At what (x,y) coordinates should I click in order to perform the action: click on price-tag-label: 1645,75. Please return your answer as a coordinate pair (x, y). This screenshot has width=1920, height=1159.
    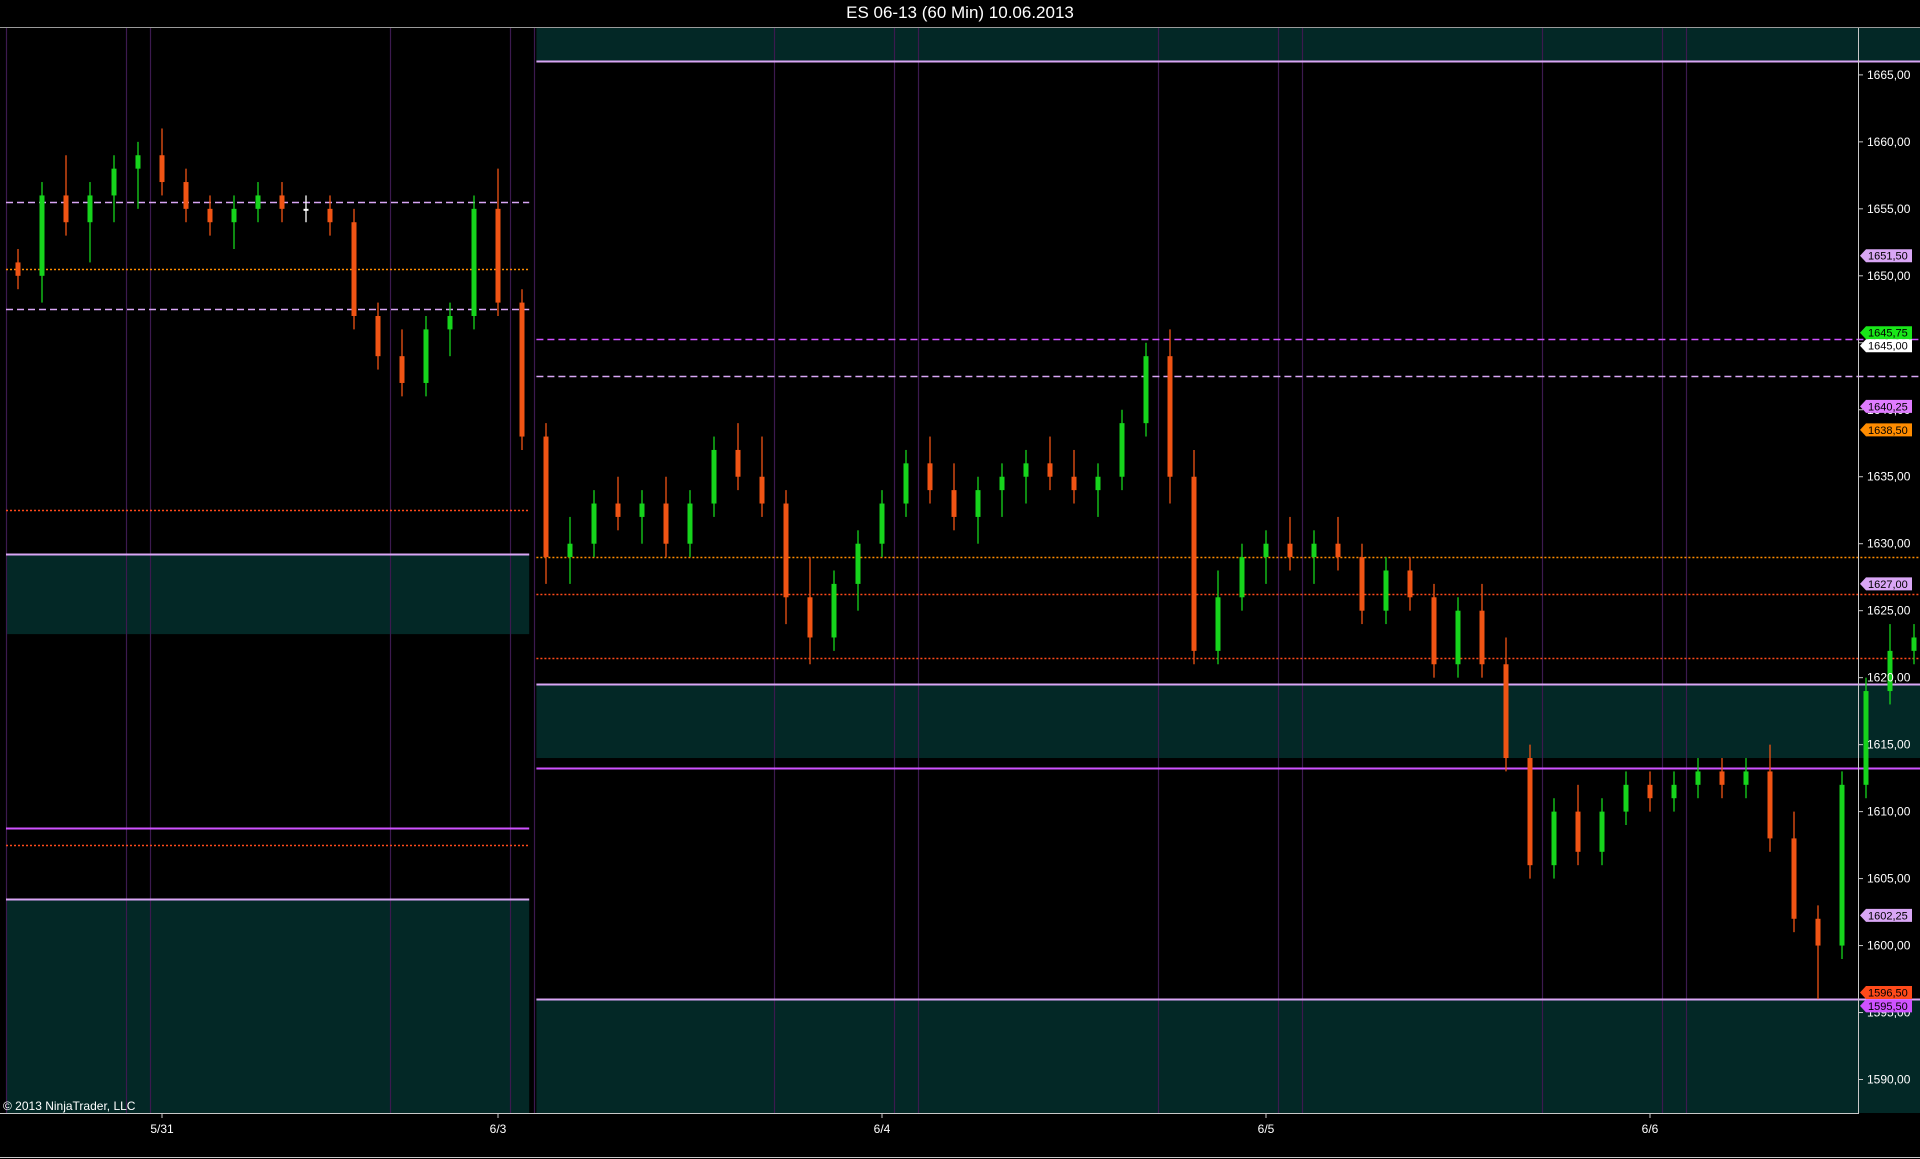
    Looking at the image, I should click on (1888, 334).